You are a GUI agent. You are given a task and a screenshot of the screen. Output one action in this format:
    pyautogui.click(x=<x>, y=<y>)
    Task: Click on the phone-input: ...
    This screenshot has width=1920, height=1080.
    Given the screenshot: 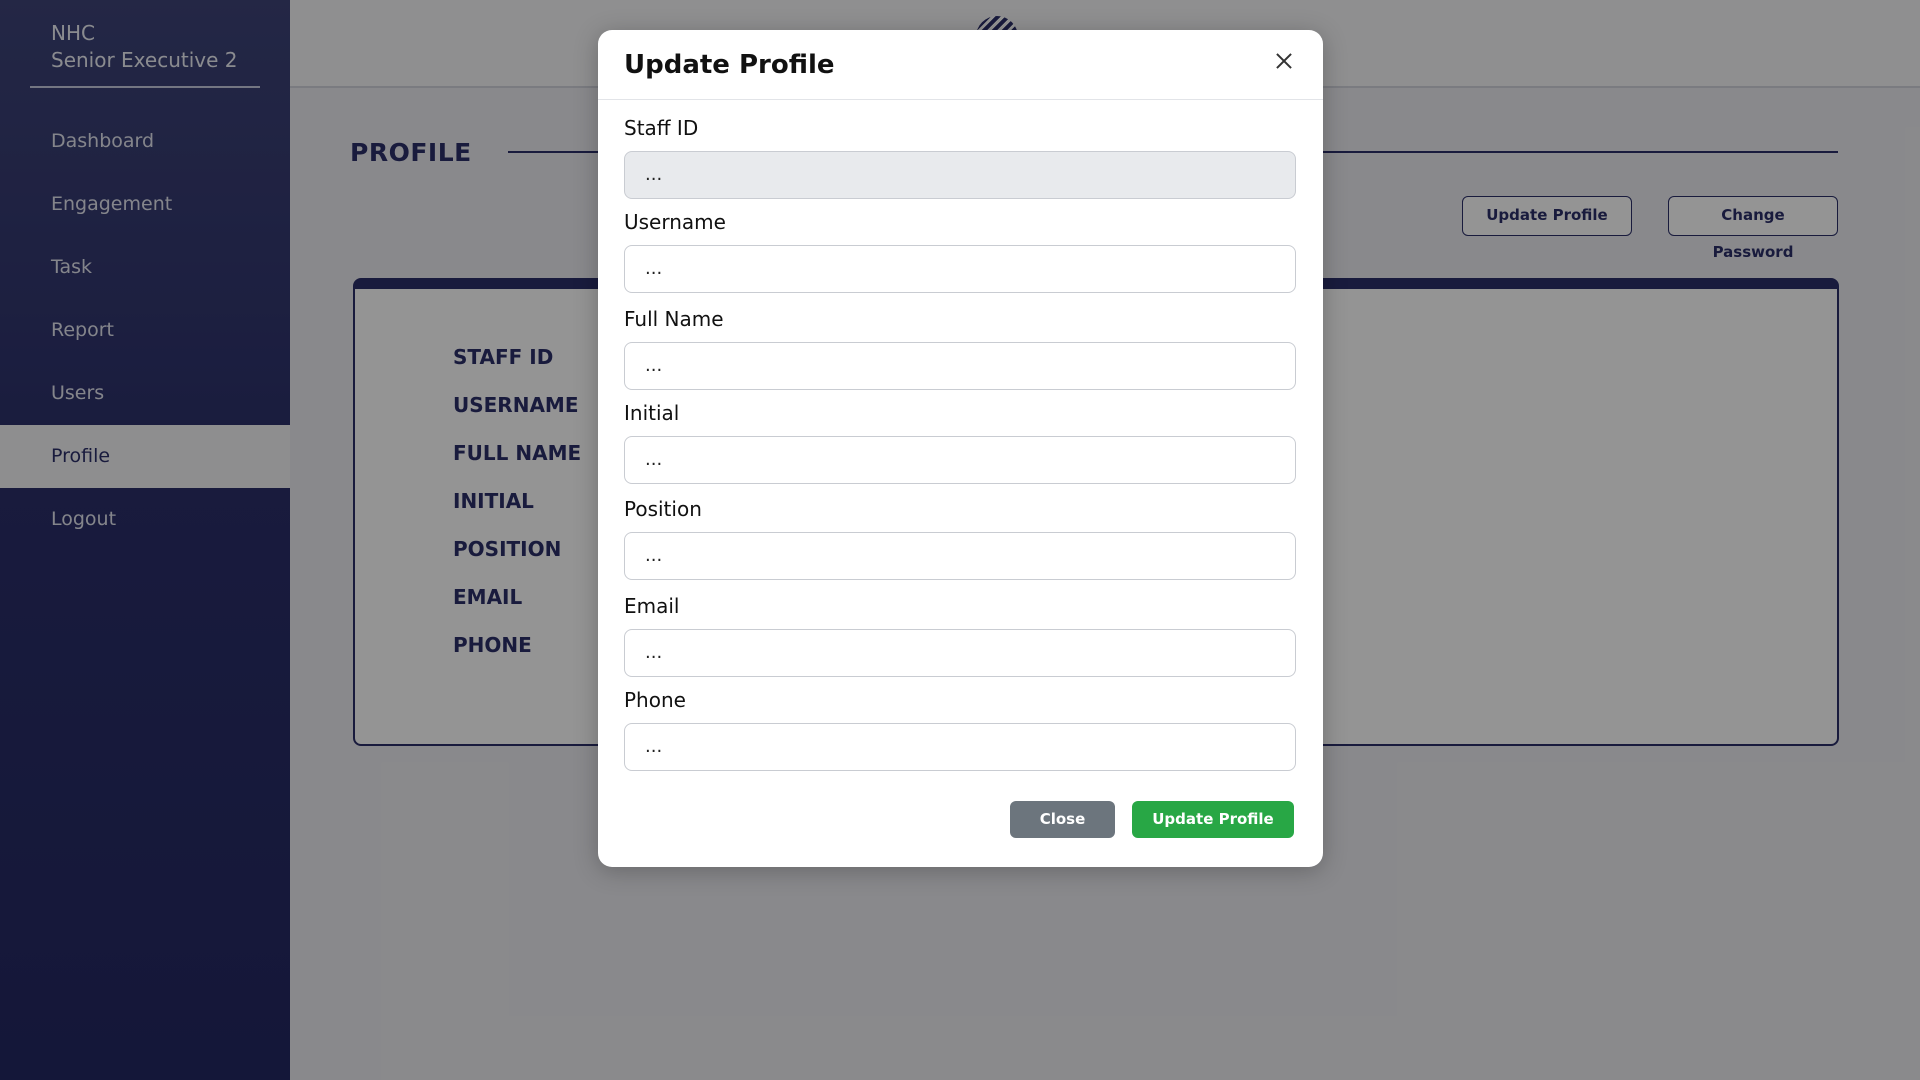 What is the action you would take?
    pyautogui.click(x=960, y=747)
    